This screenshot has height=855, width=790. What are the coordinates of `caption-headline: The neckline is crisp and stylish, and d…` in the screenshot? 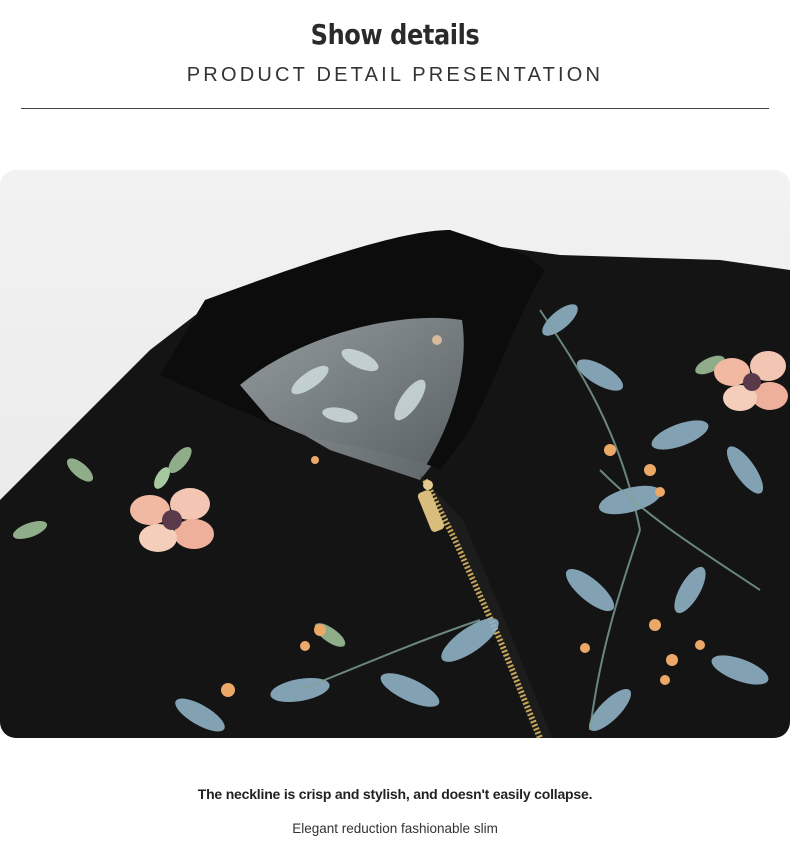 It's located at (395, 794).